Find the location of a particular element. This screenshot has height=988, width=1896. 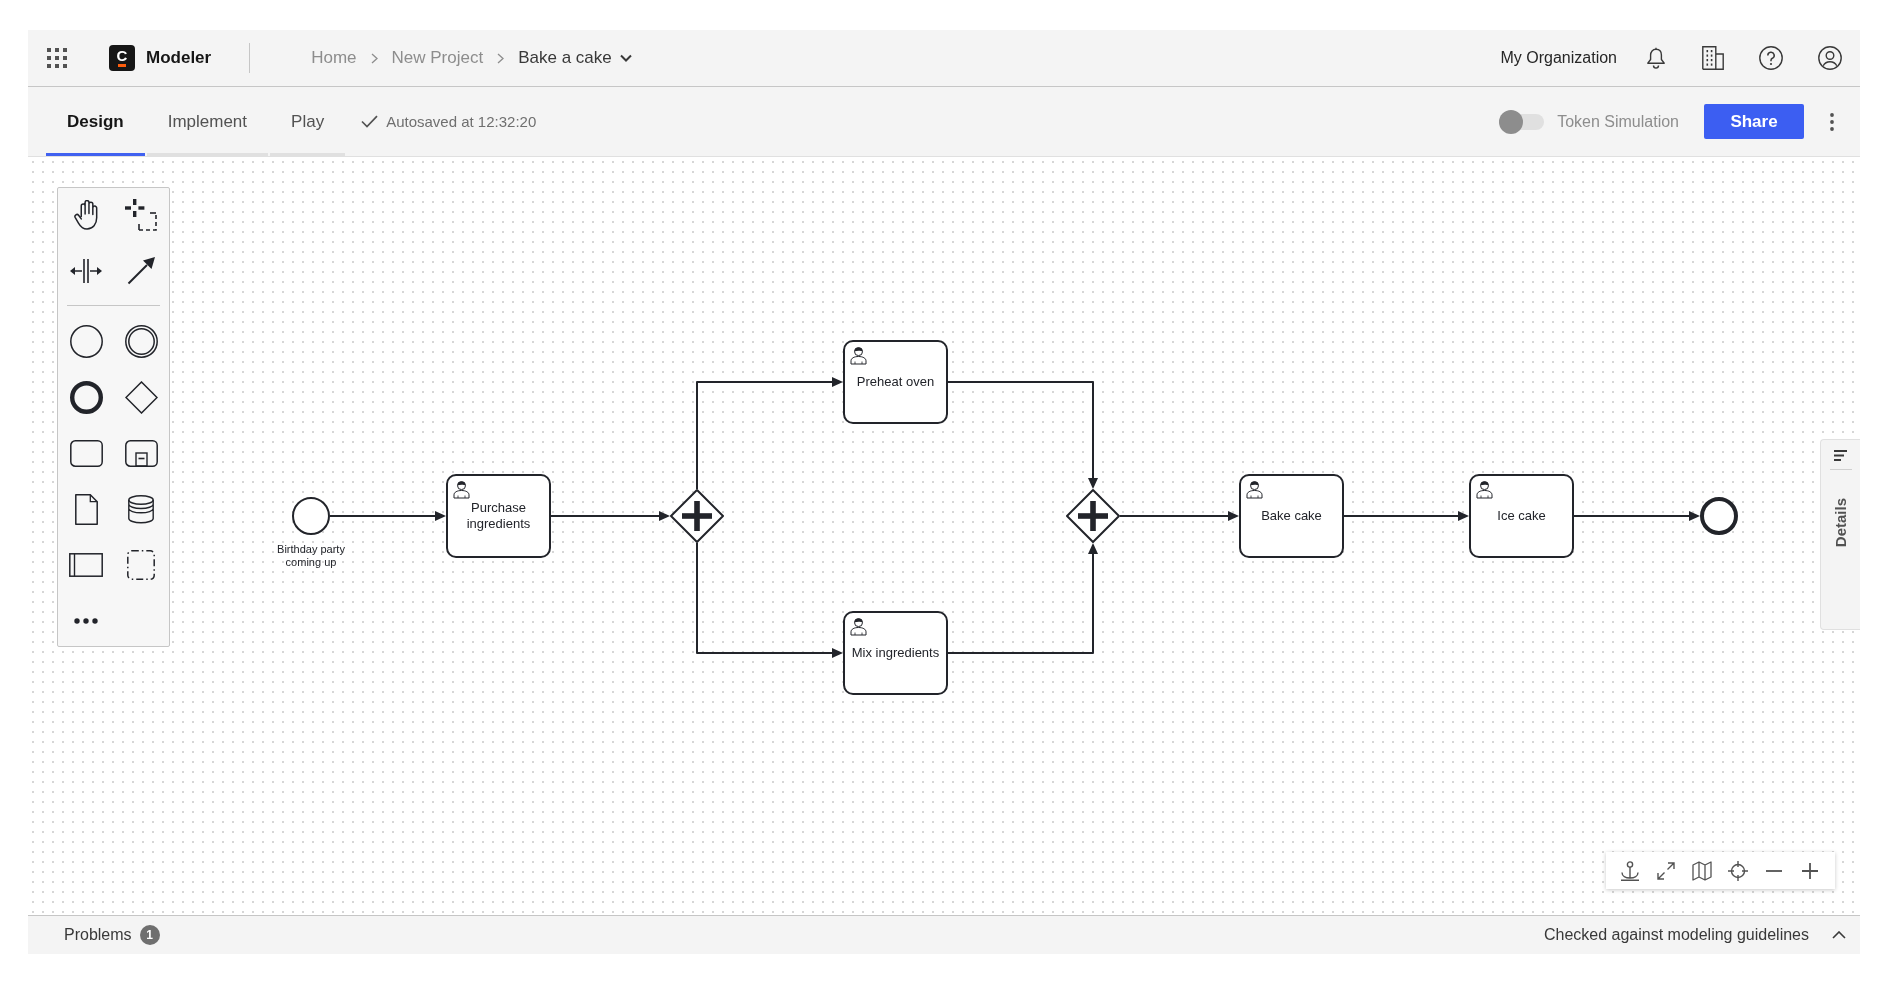

check-icon is located at coordinates (370, 121).